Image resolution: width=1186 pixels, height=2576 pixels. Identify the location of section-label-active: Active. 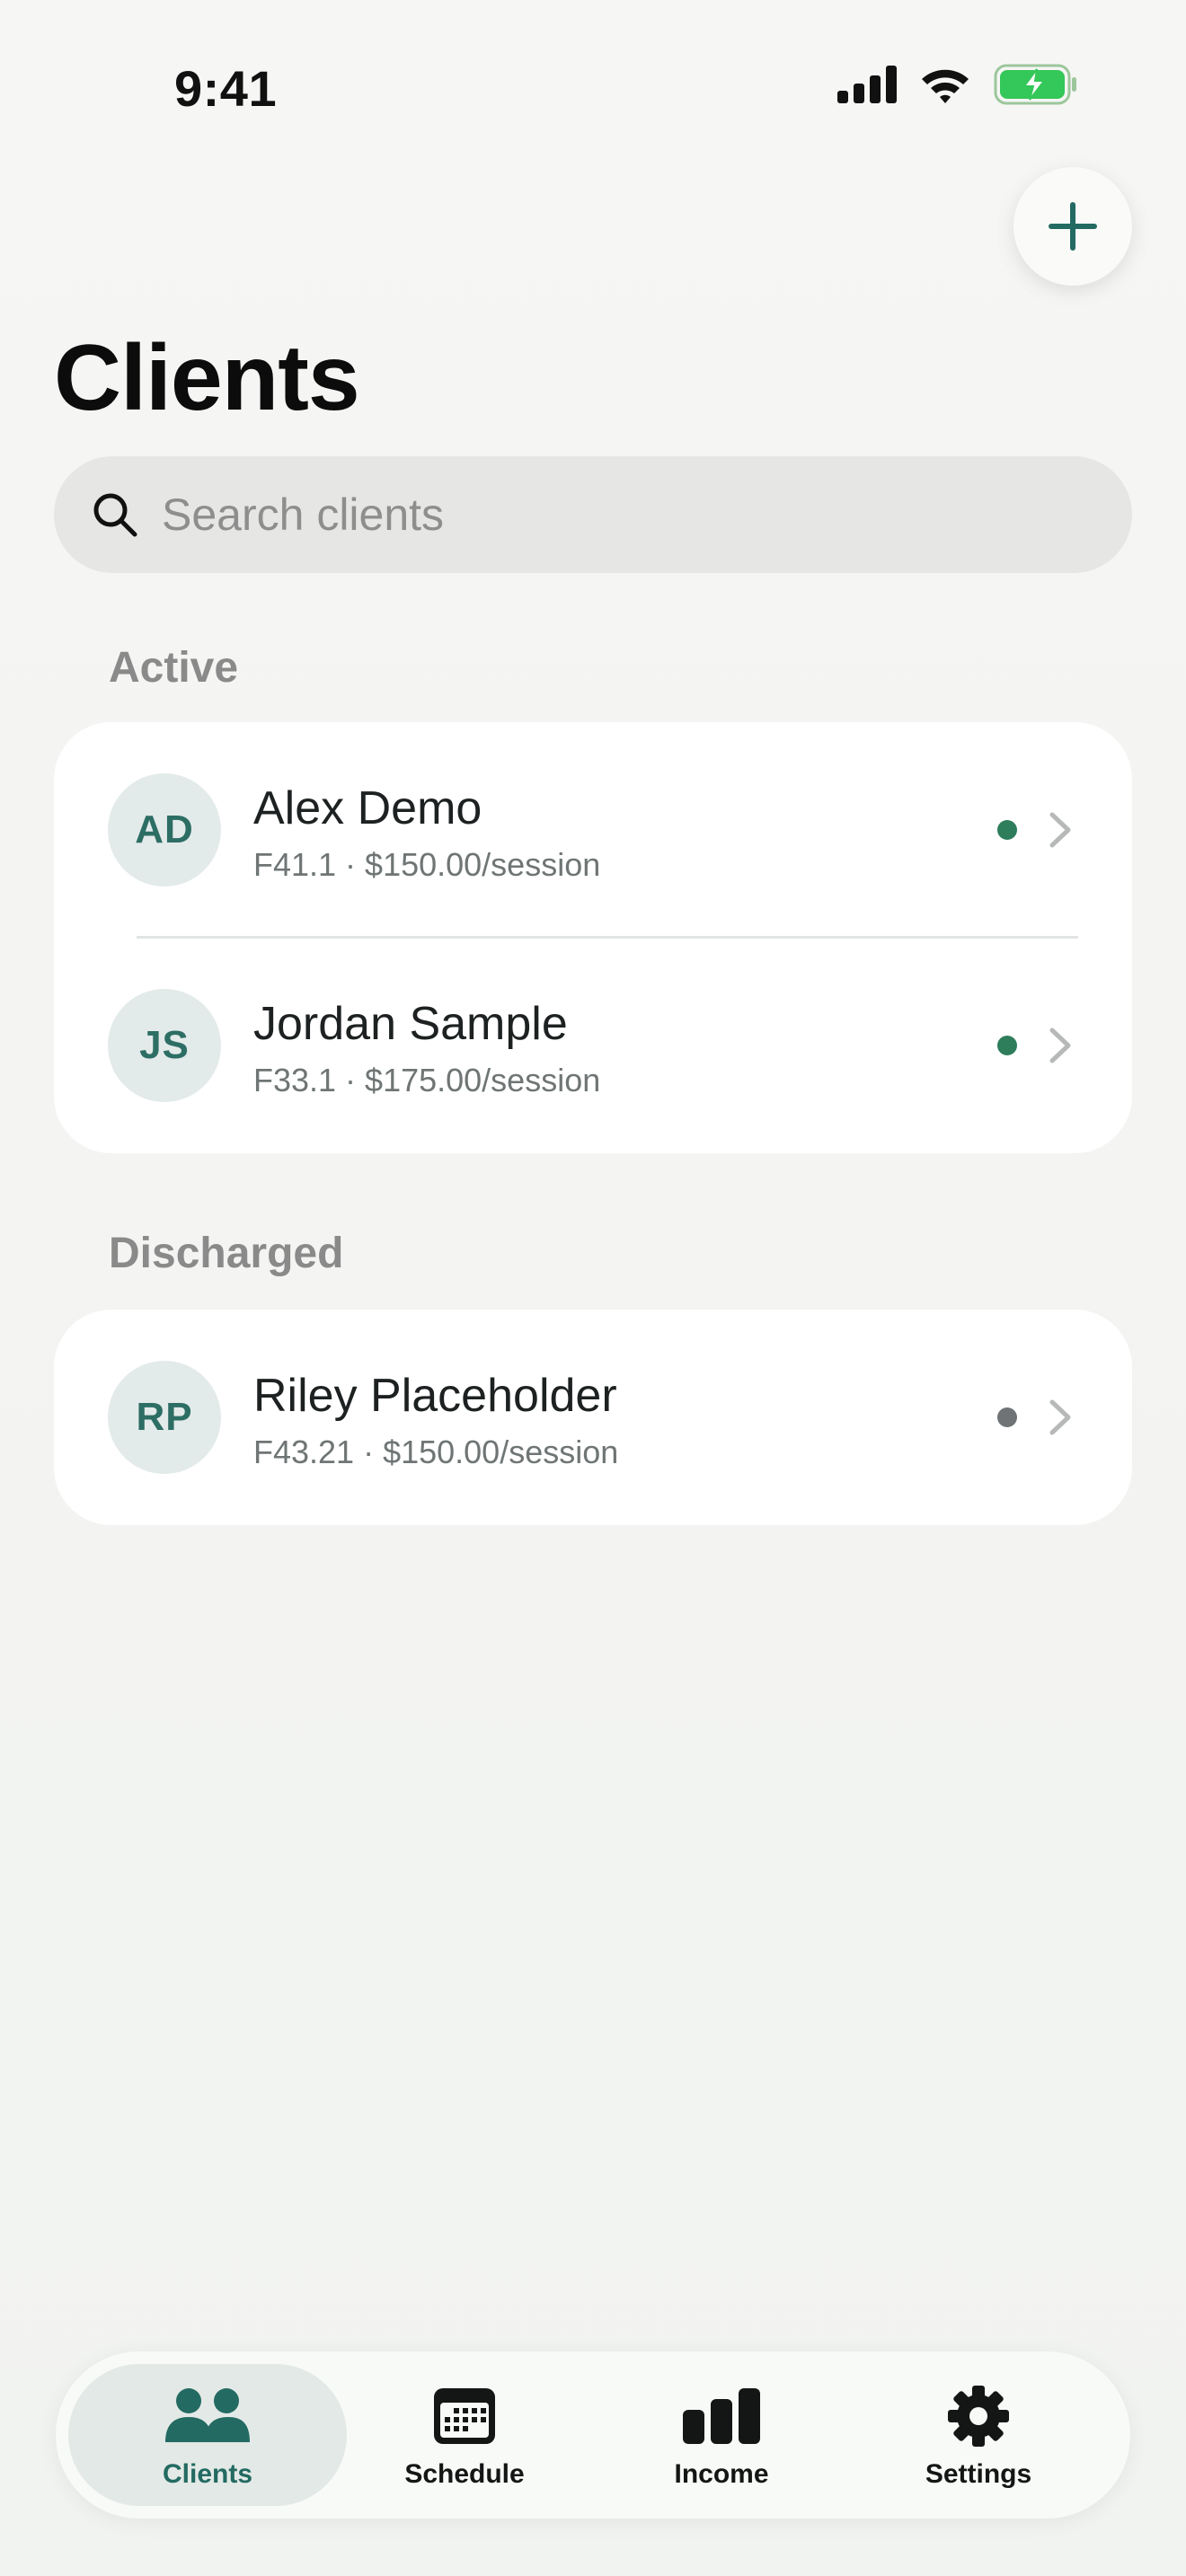
(174, 668).